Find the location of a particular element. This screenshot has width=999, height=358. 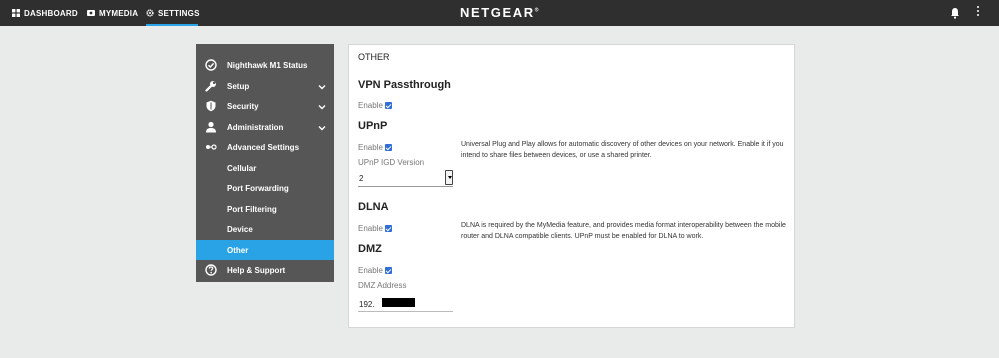

page-title: OTHER is located at coordinates (374, 57).